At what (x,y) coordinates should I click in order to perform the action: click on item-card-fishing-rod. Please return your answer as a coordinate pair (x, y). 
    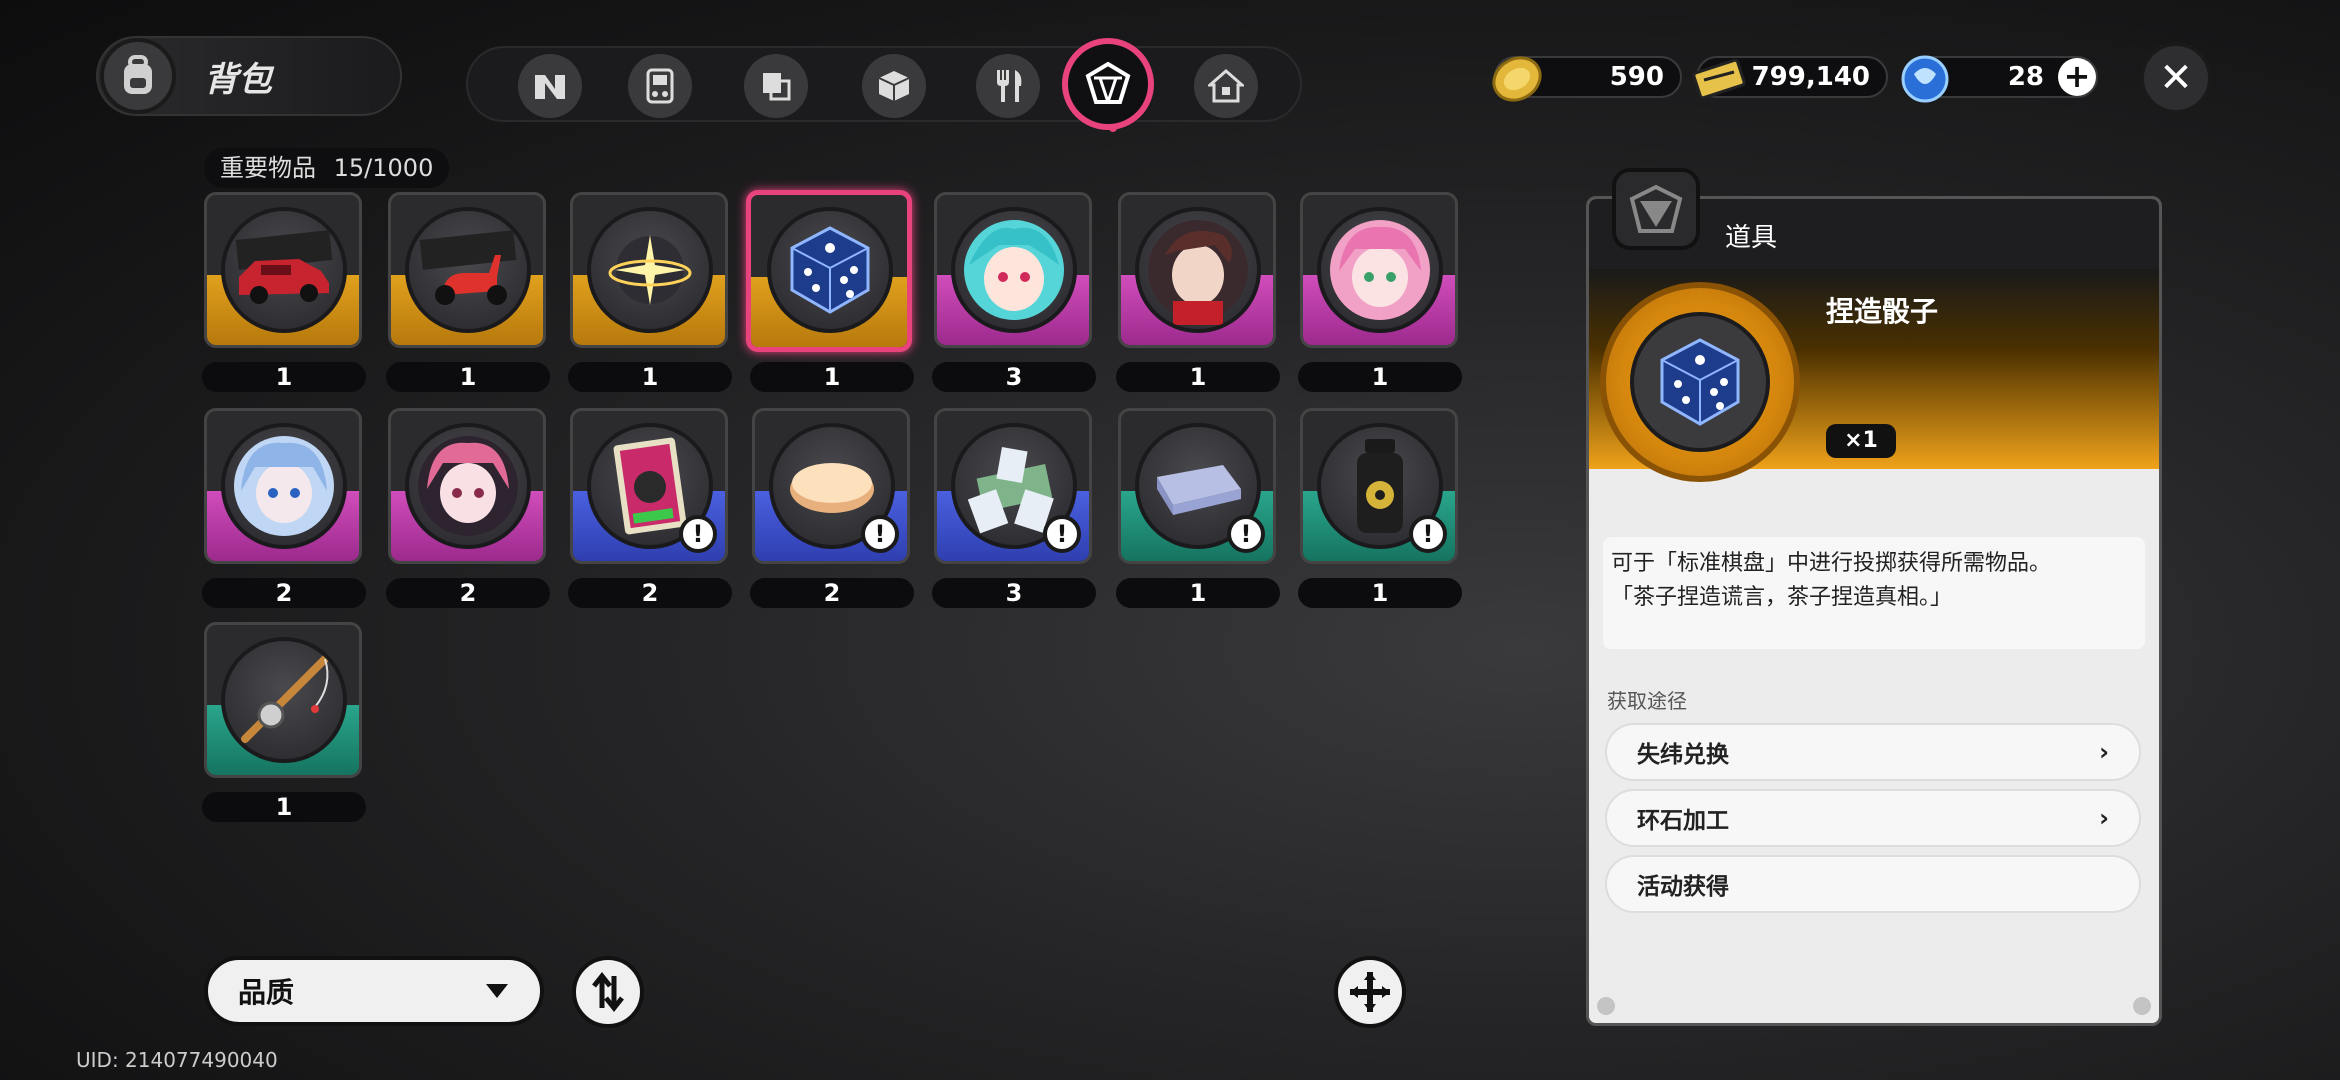
    Looking at the image, I should click on (283, 700).